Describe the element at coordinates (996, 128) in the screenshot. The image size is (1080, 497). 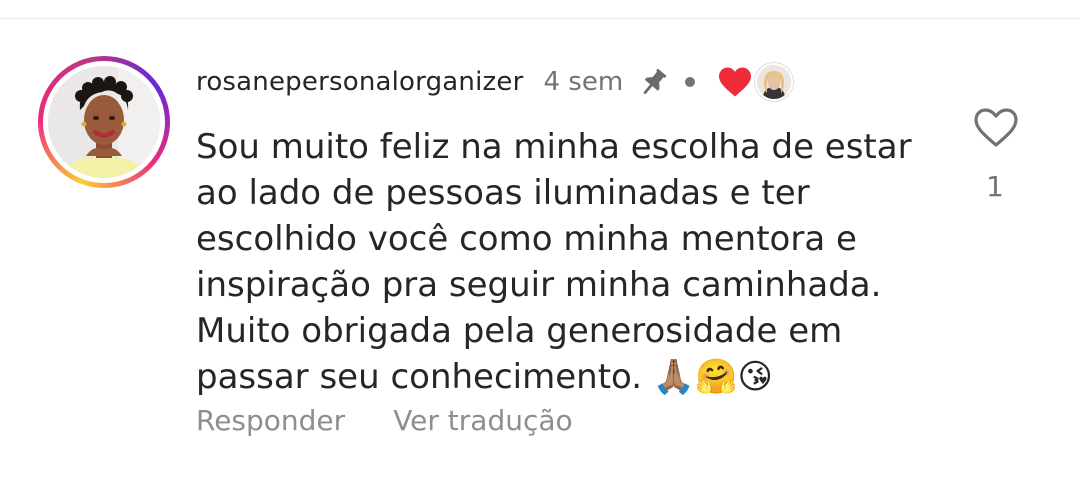
I see `heart-outline-icon` at that location.